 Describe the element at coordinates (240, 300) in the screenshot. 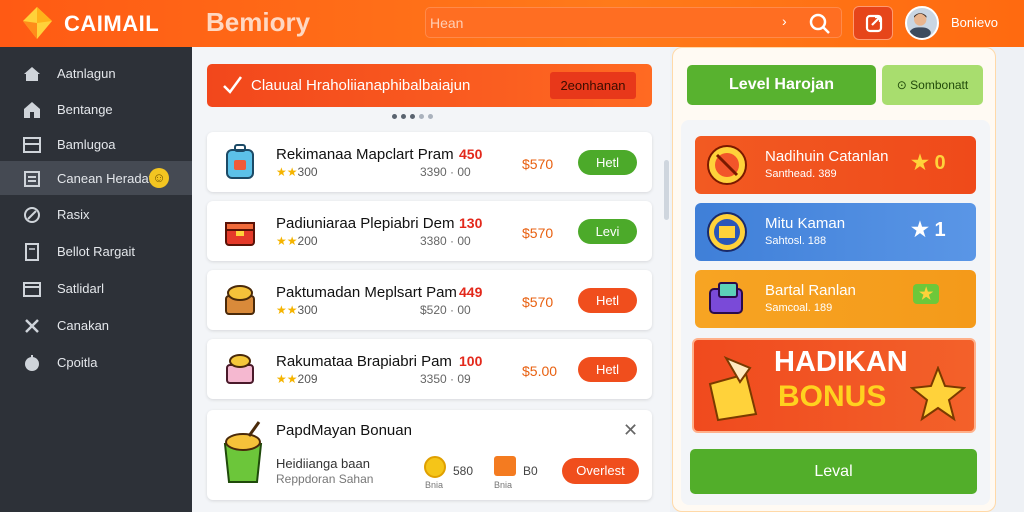

I see `treasure-box-icon` at that location.